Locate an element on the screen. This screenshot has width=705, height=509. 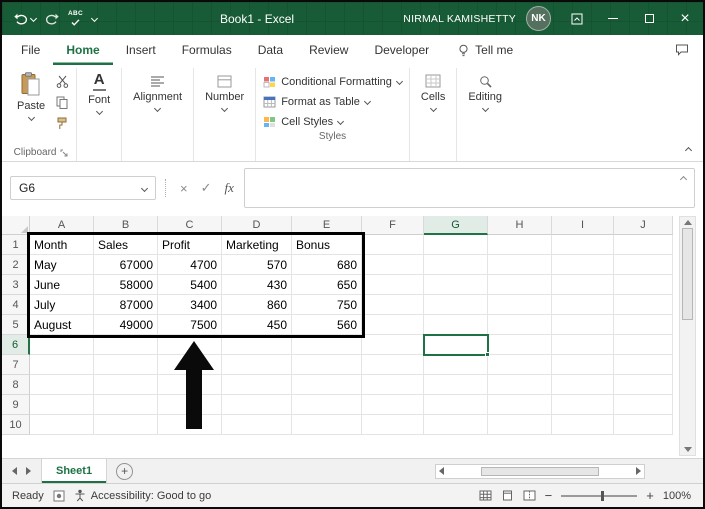
cell-I1 is located at coordinates (583, 245).